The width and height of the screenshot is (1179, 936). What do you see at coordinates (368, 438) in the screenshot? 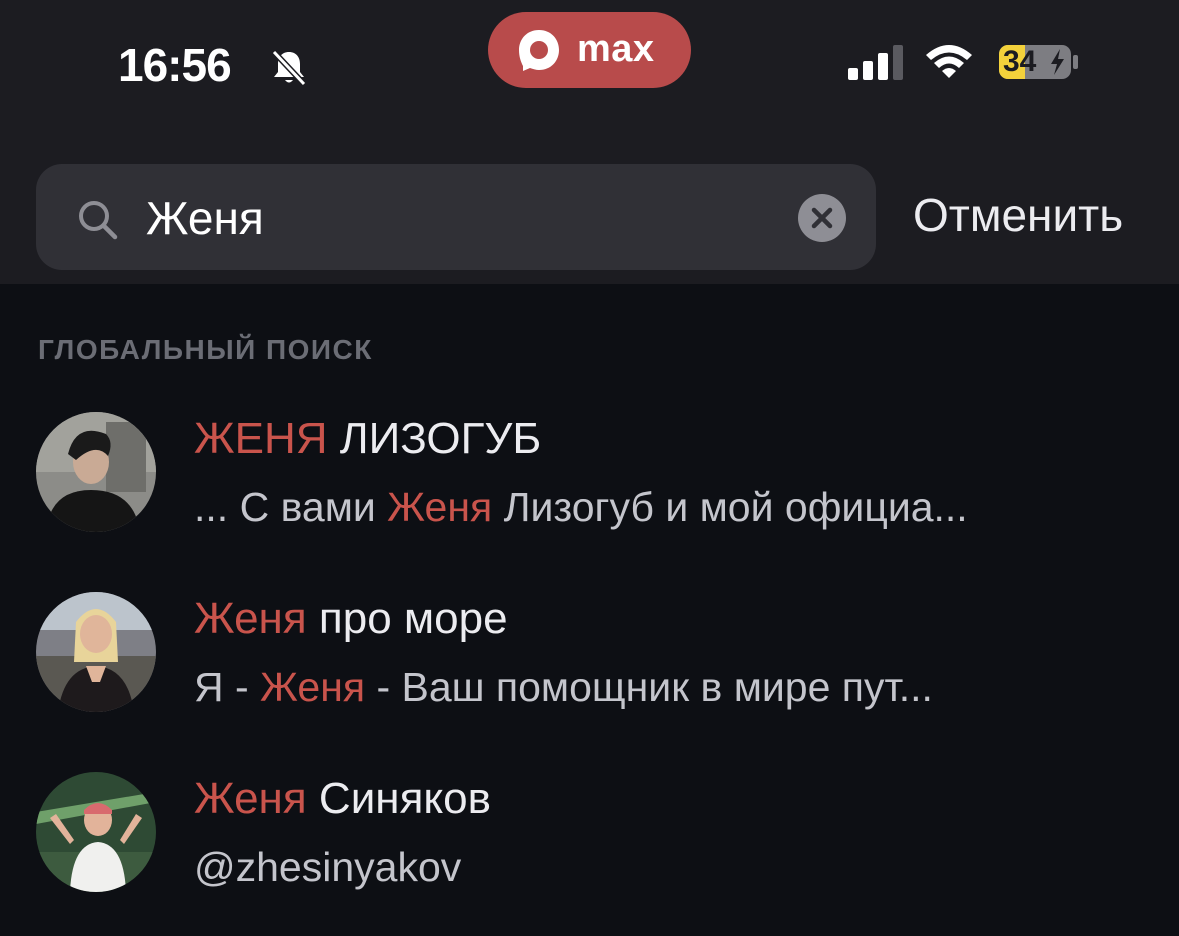
I see `result-name: ЖЕНЯ ЛИЗОГУБ` at bounding box center [368, 438].